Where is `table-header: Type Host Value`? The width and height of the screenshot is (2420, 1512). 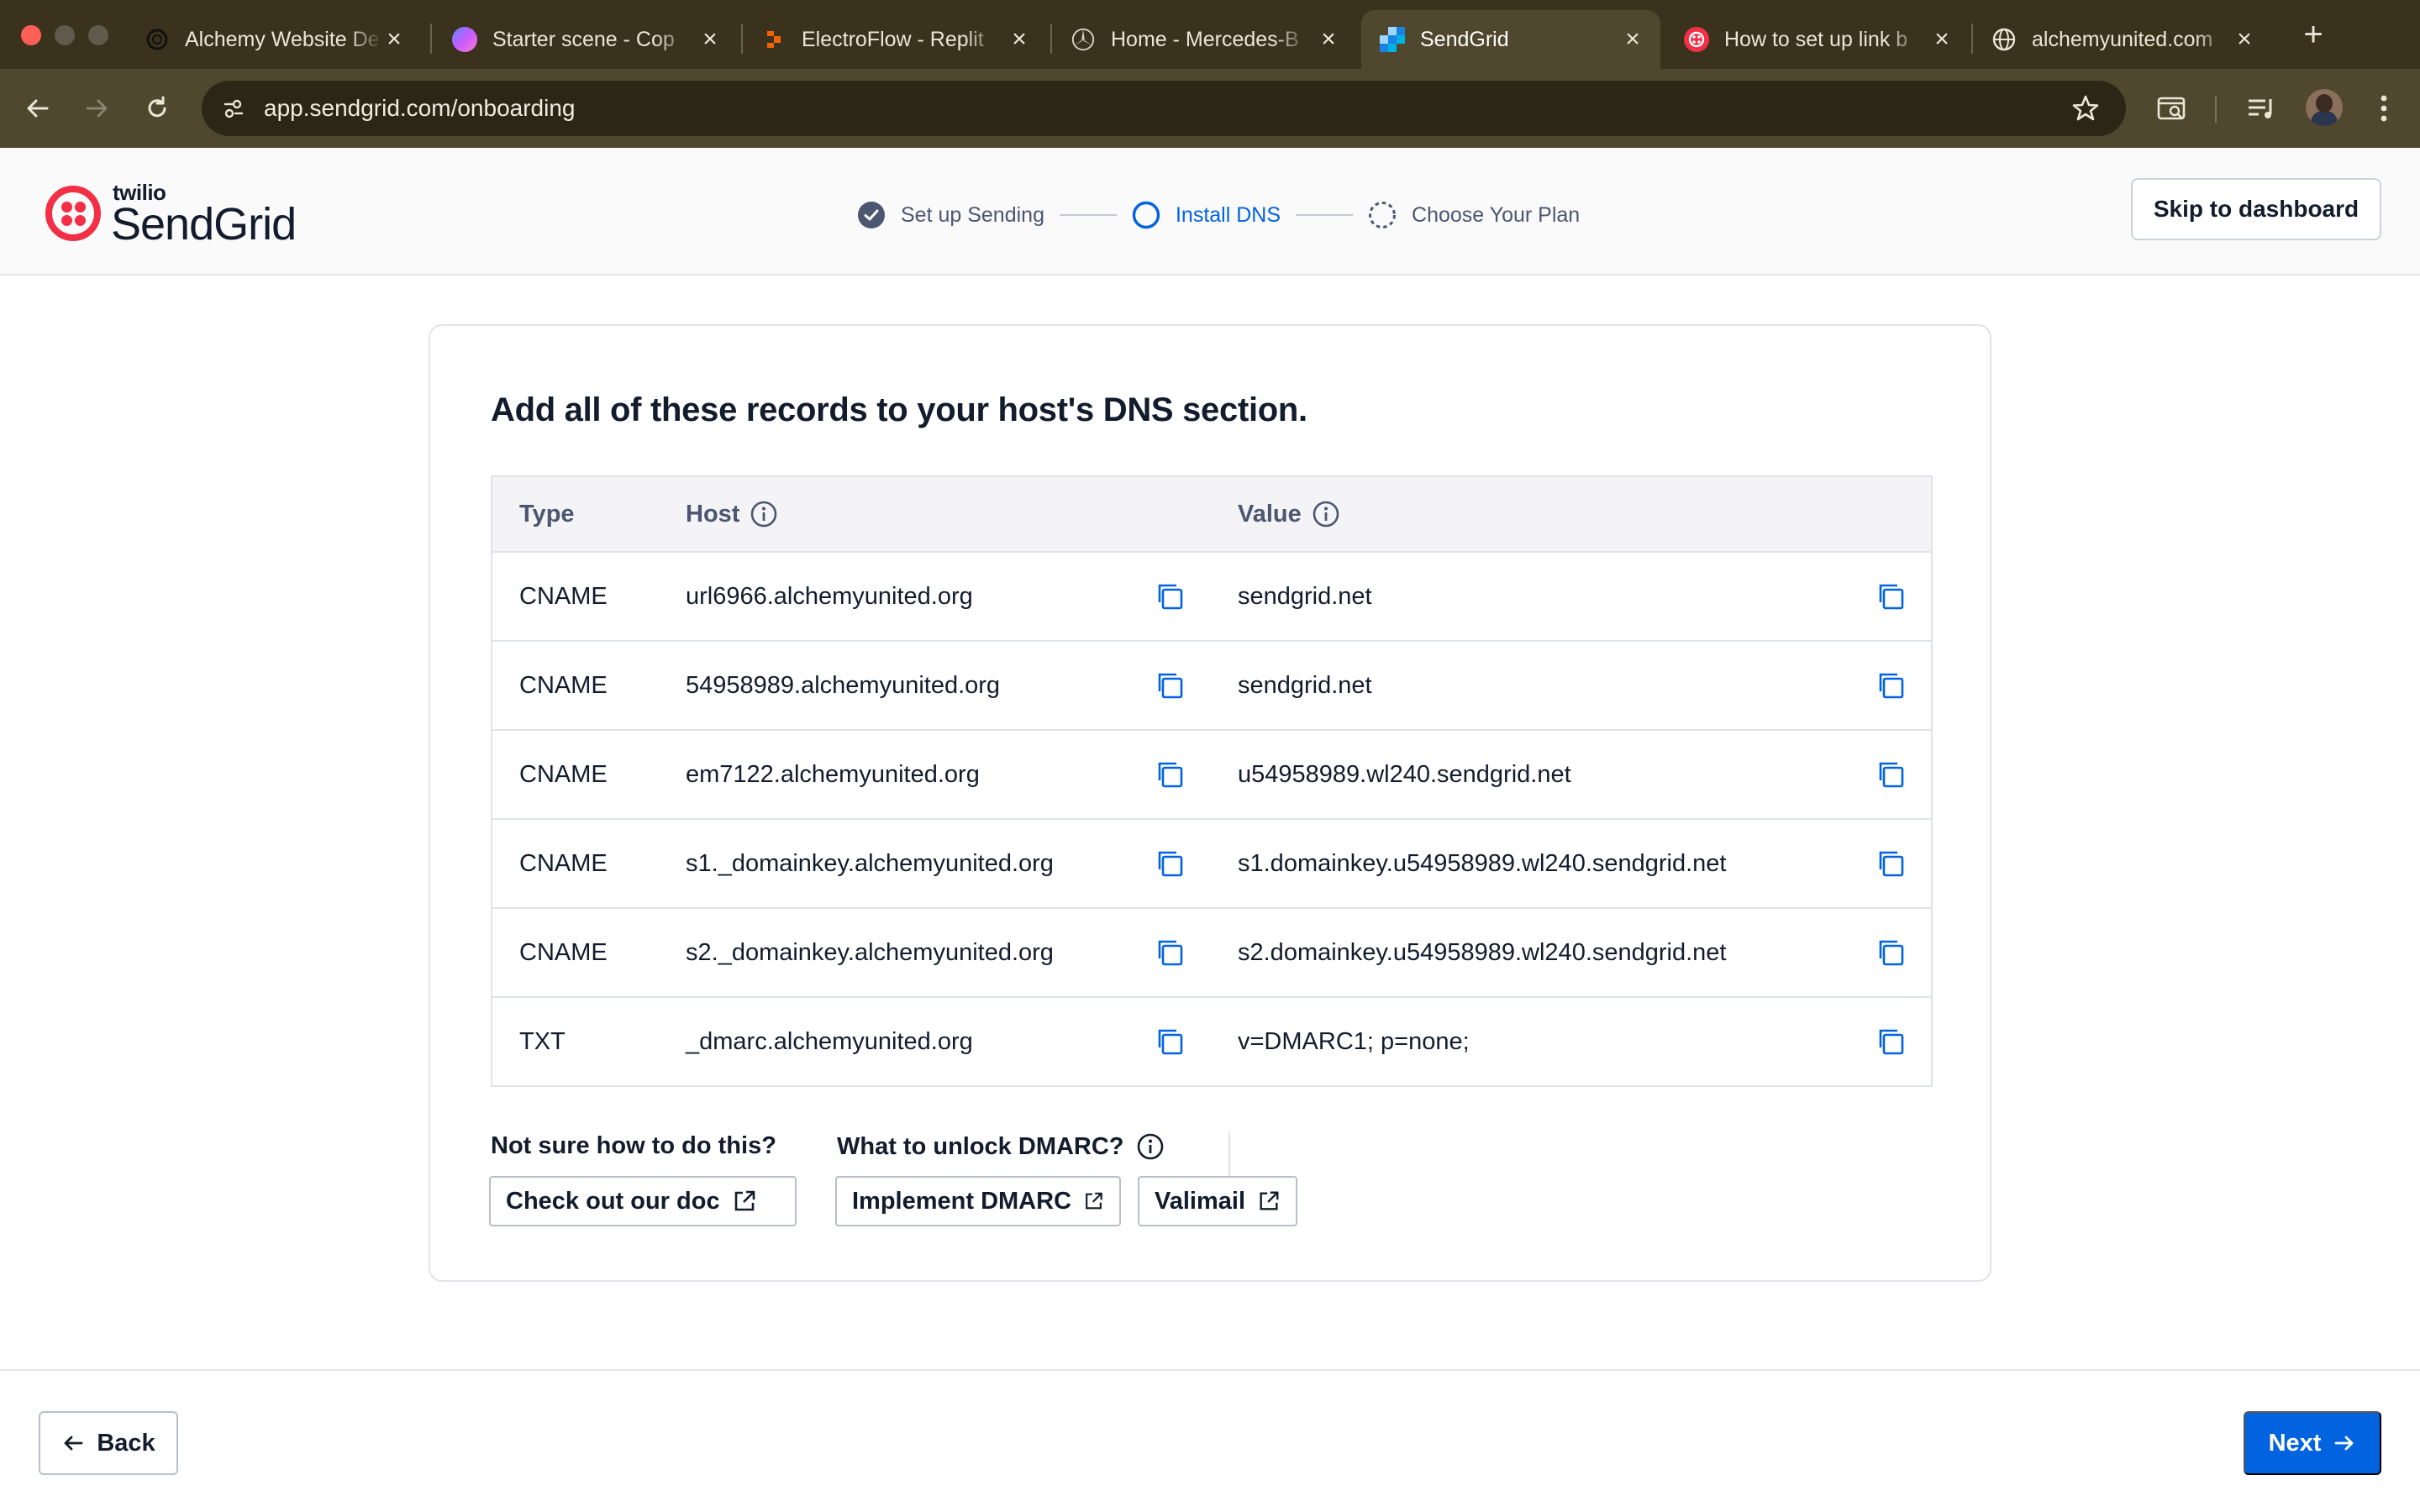 table-header: Type Host Value is located at coordinates (1211, 515).